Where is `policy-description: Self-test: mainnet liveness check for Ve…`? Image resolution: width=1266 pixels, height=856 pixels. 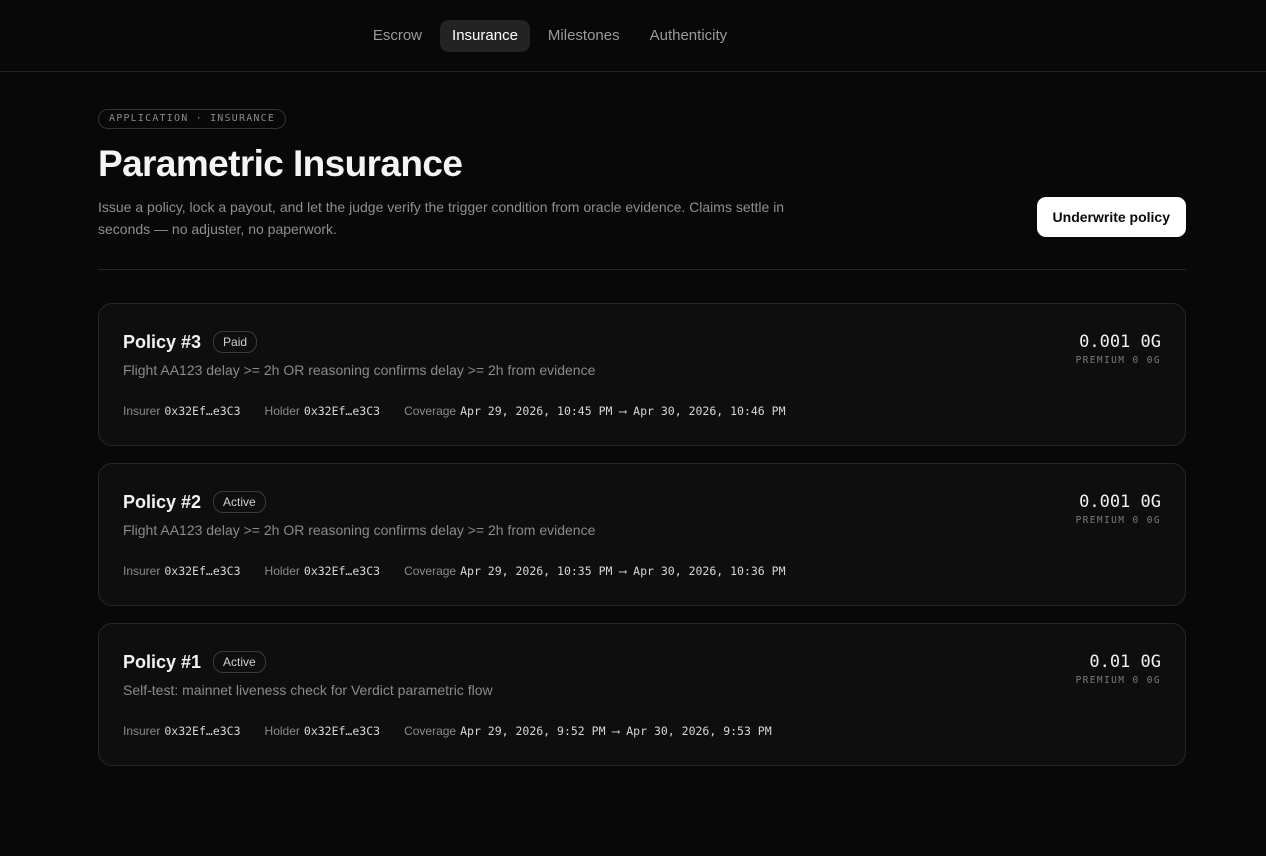
policy-description: Self-test: mainnet liveness check for Ve… is located at coordinates (308, 690).